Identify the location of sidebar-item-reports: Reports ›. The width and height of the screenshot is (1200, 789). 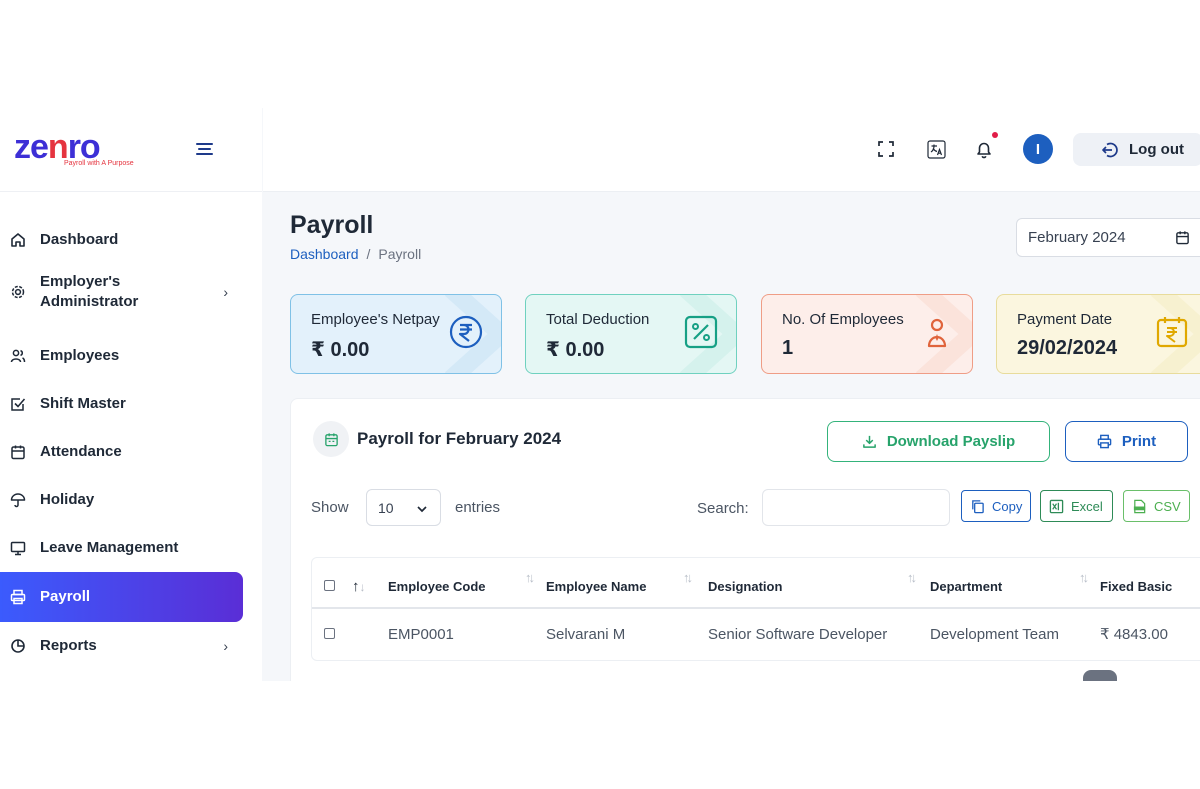
(131, 646).